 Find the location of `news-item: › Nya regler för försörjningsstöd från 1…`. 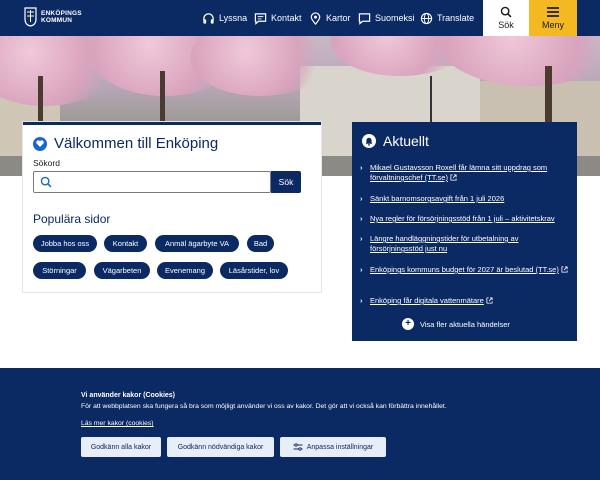

news-item: › Nya regler för försörjningsstöd från 1… is located at coordinates (465, 219).